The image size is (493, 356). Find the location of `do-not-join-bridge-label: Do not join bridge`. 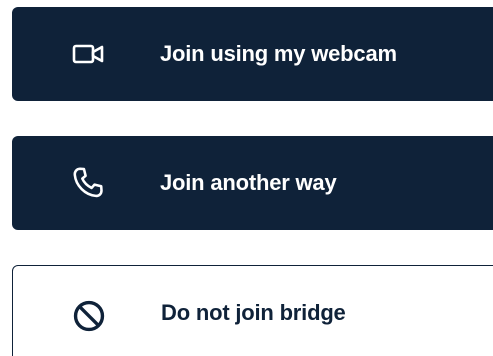

do-not-join-bridge-label: Do not join bridge is located at coordinates (253, 312).